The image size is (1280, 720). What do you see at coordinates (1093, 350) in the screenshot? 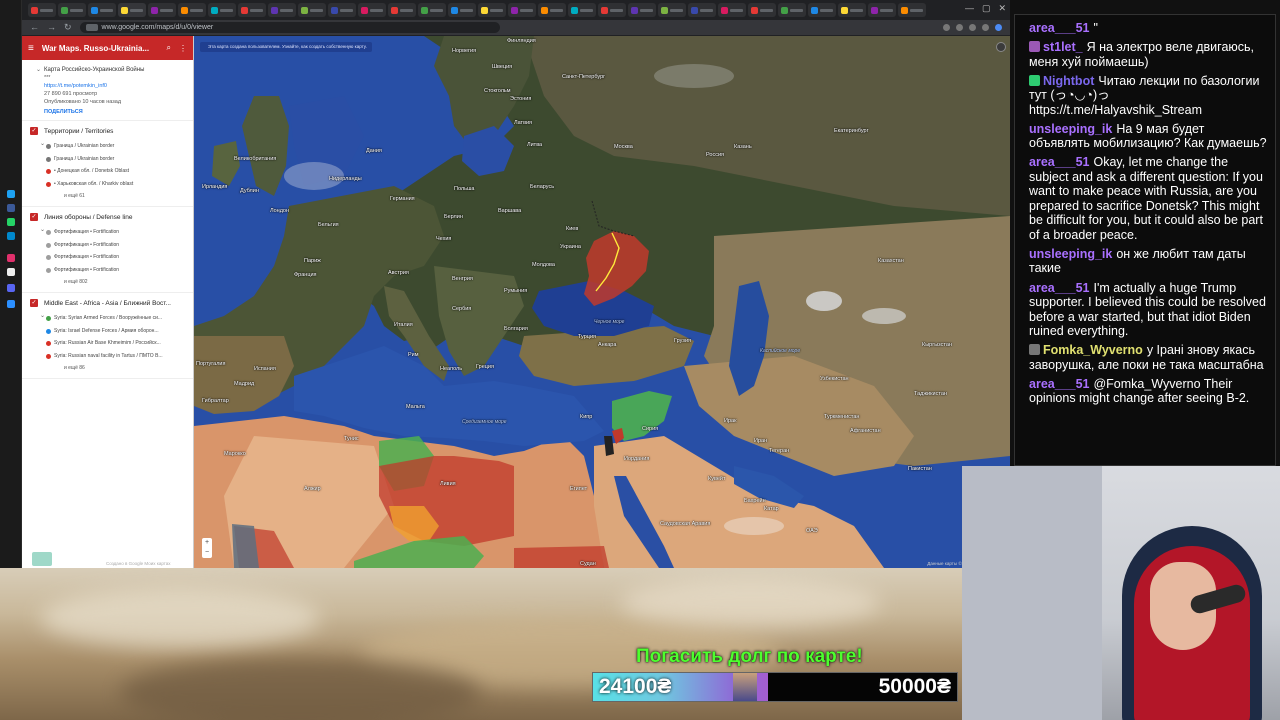
I see `chat-username: Fomka_Wyverno` at bounding box center [1093, 350].